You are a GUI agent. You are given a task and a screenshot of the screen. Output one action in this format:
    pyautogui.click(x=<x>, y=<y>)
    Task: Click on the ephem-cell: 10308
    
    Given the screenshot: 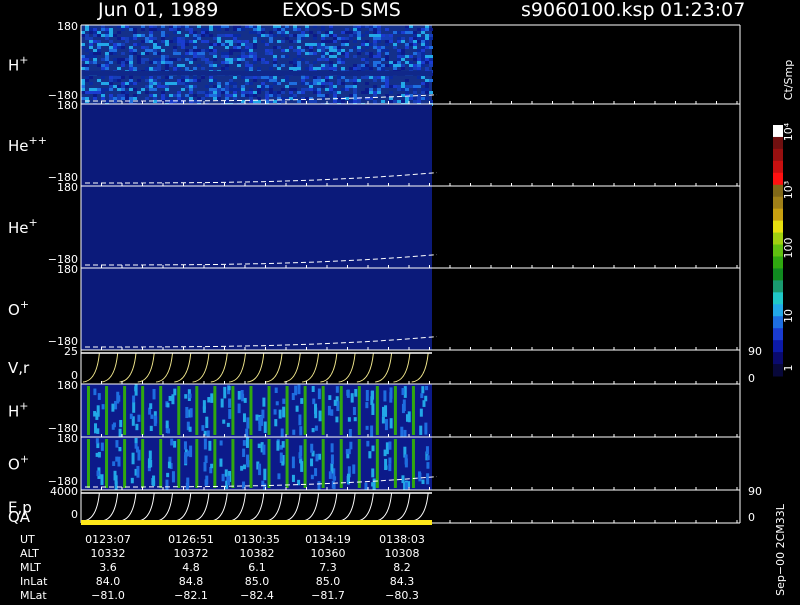 What is the action you would take?
    pyautogui.click(x=402, y=553)
    